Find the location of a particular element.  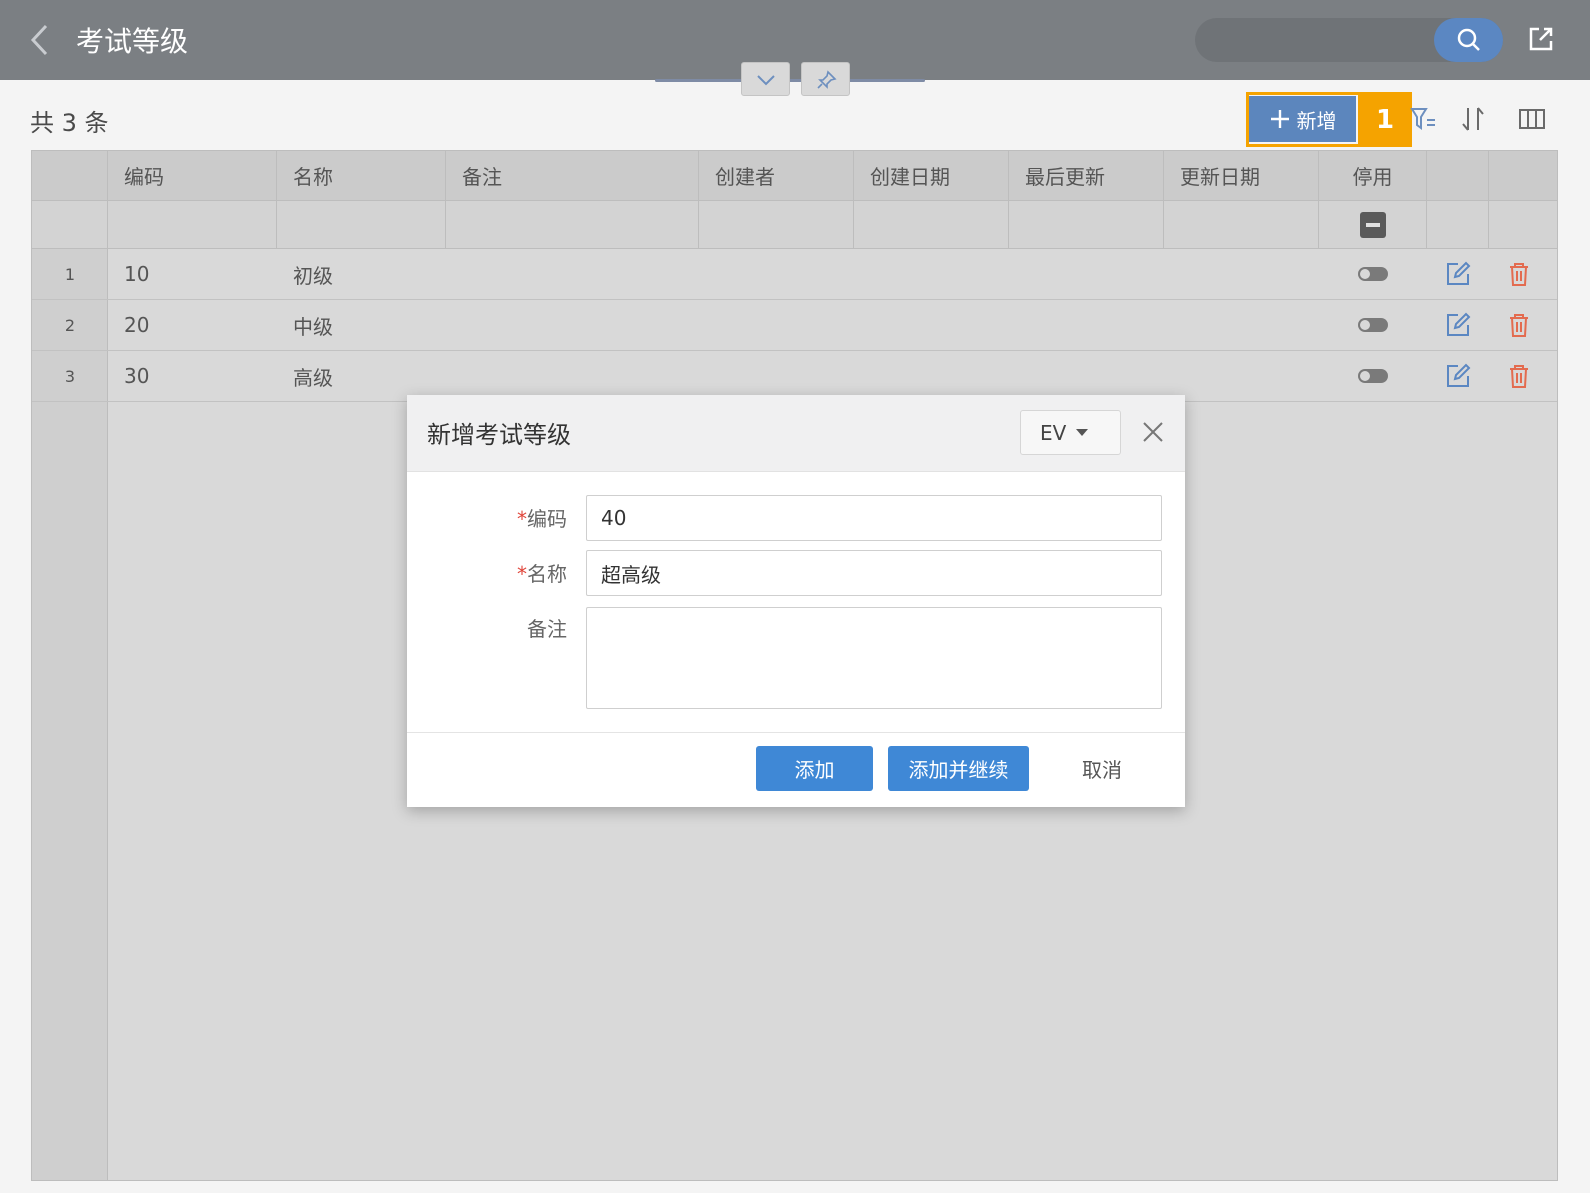

note-textarea is located at coordinates (874, 658).